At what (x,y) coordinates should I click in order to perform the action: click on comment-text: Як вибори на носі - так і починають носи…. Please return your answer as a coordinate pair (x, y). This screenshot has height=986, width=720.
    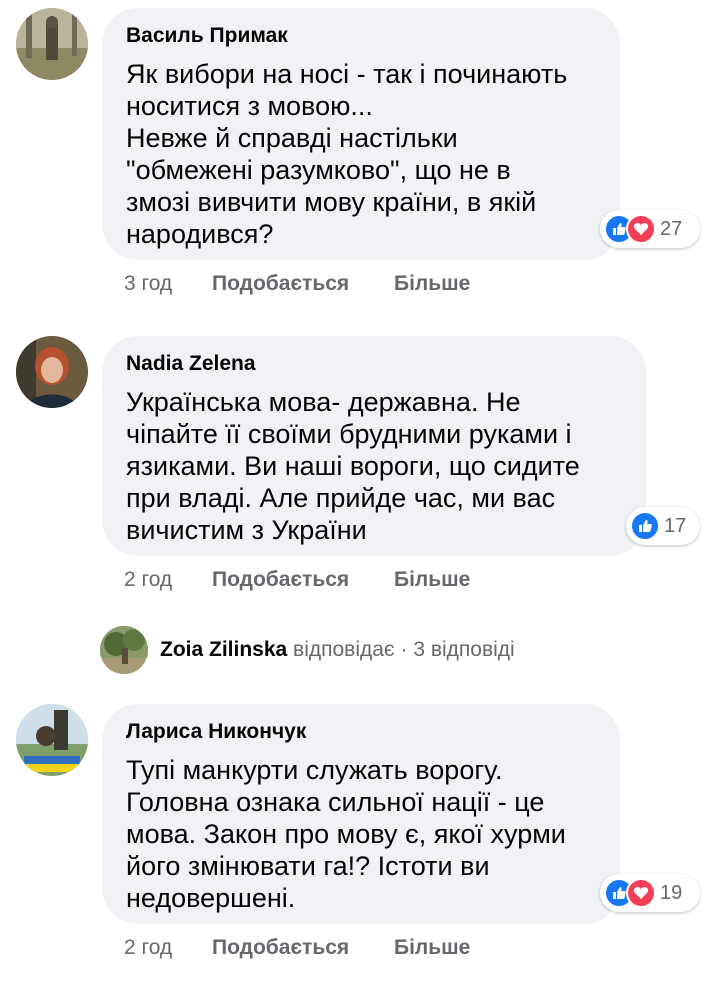
    Looking at the image, I should click on (347, 154).